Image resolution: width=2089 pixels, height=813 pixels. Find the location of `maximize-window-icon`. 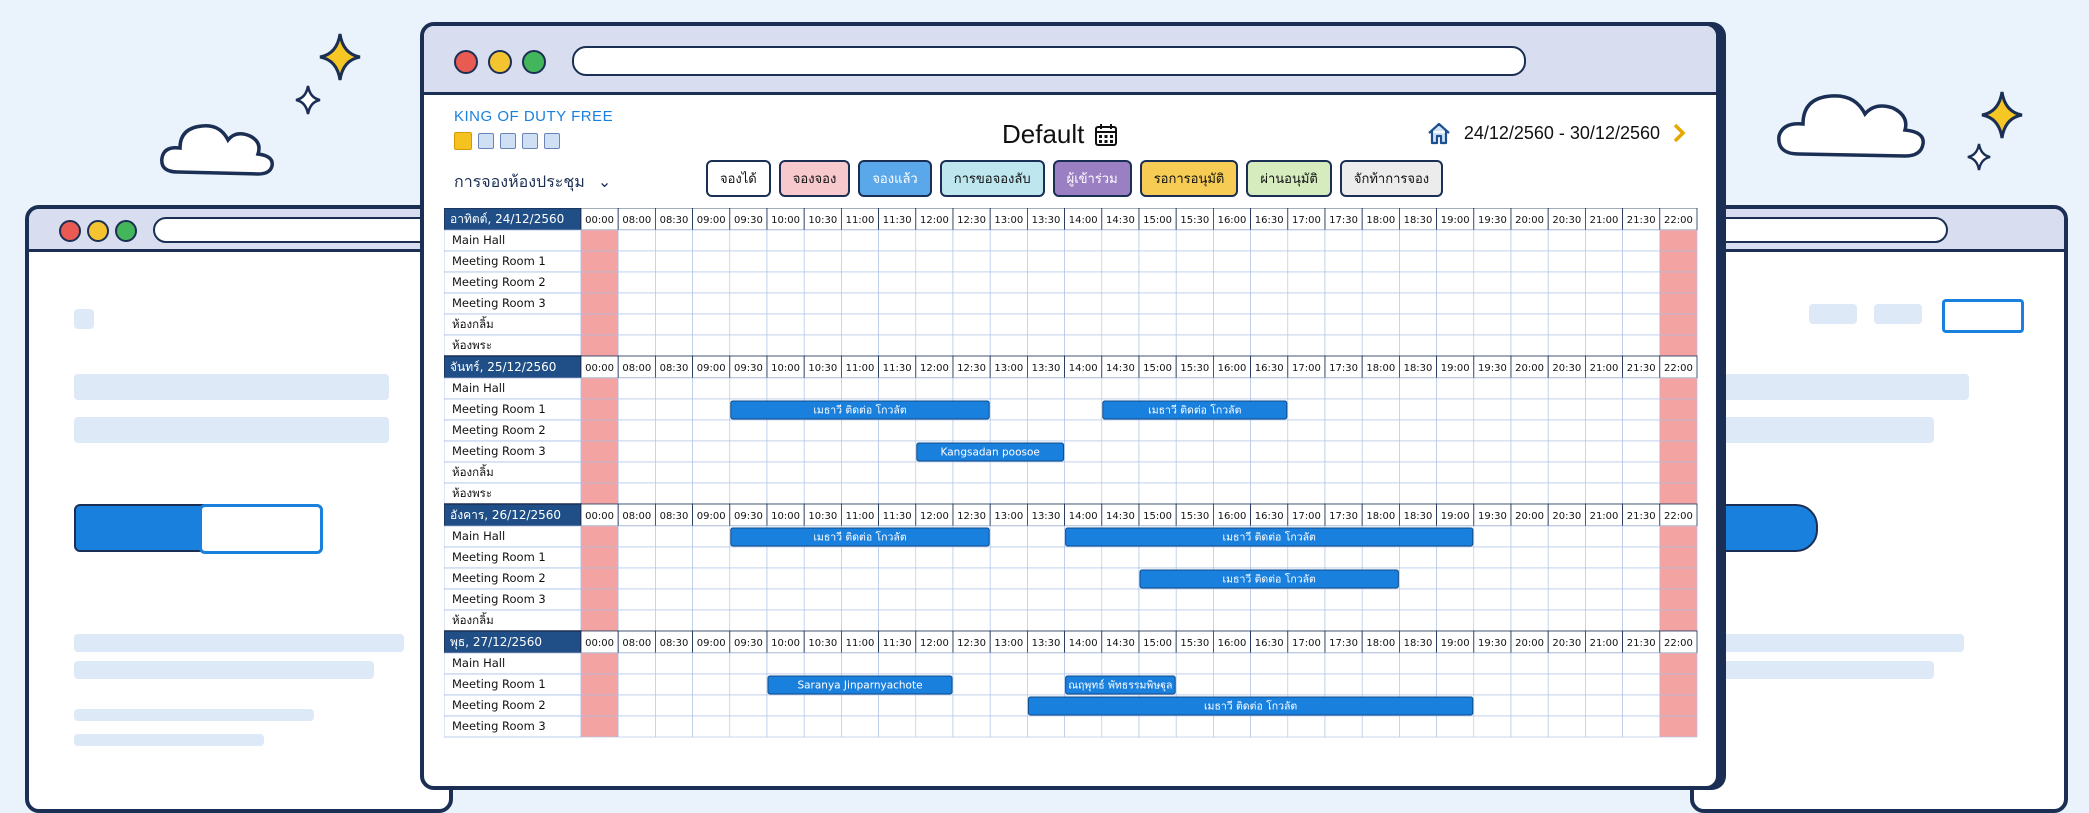

maximize-window-icon is located at coordinates (534, 62).